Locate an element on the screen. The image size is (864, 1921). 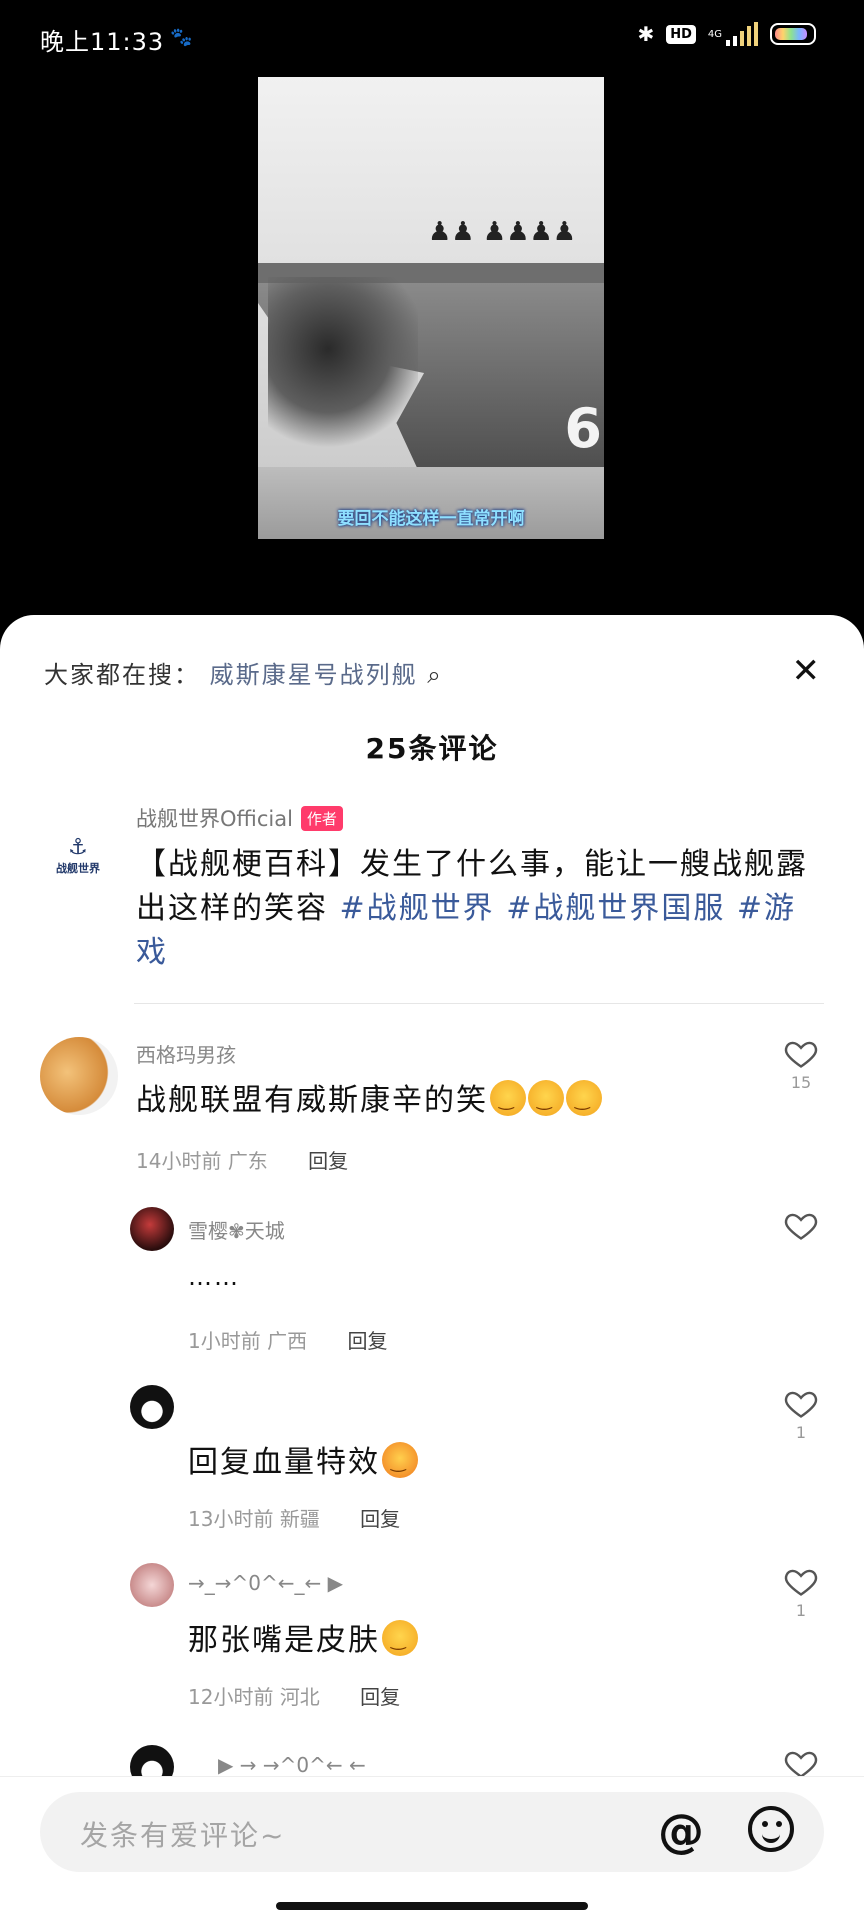
author-avatar: ⚓ 战舰世界 is located at coordinates (78, 855).